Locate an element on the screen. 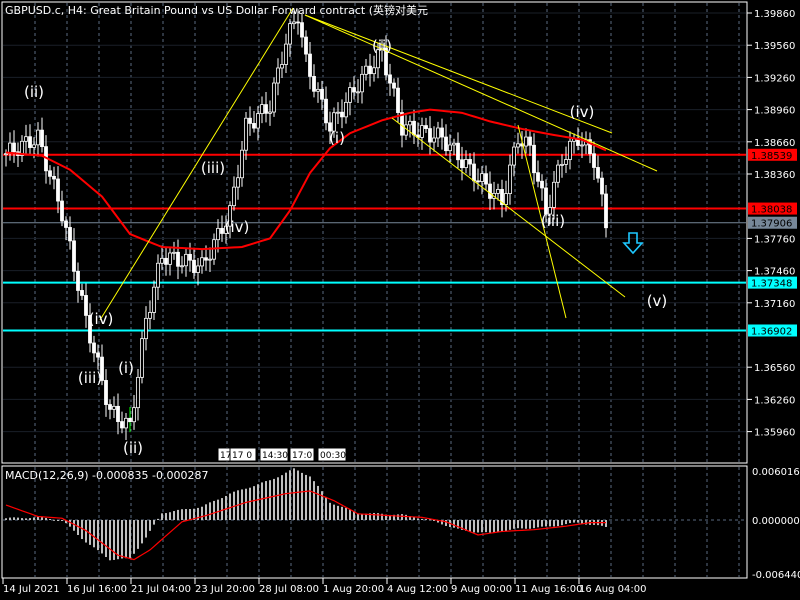 This screenshot has height=600, width=800. down-arrow-icon is located at coordinates (633, 243).